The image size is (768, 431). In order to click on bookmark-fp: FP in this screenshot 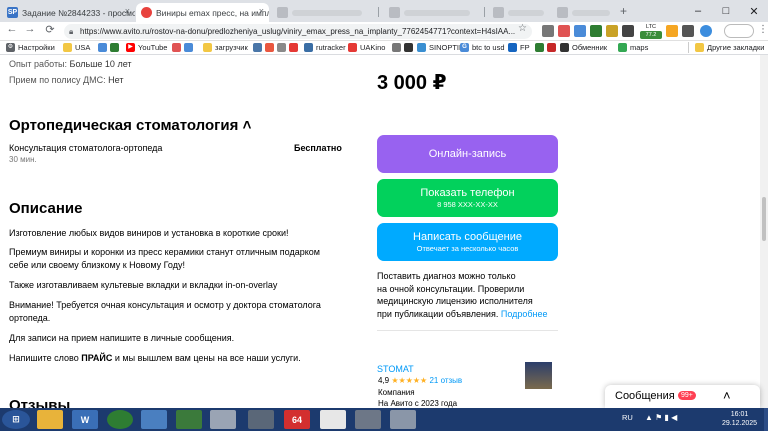, I will do `click(519, 47)`.